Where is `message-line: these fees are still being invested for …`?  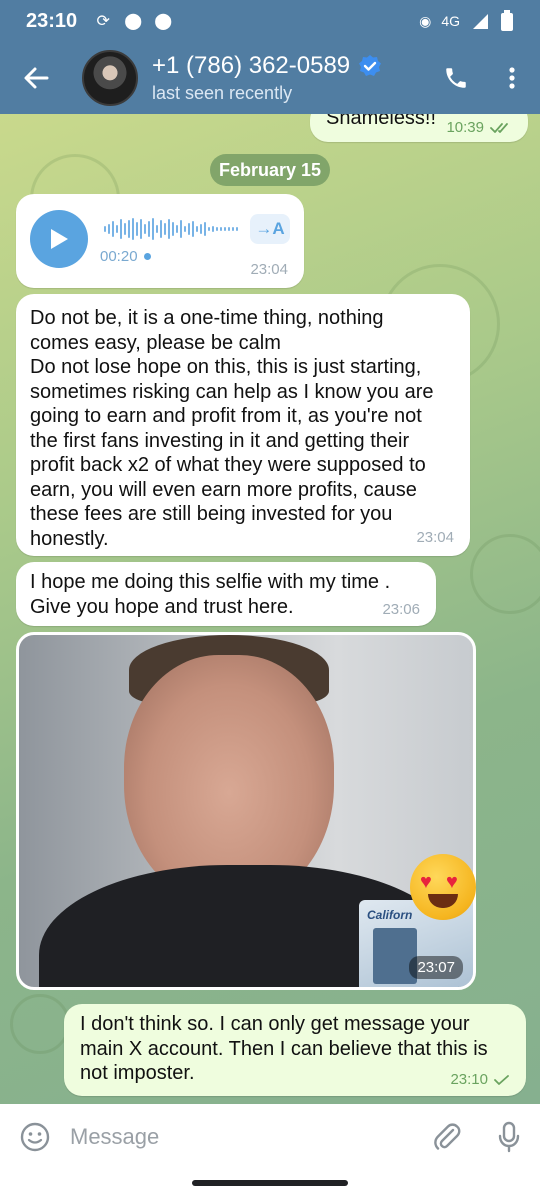 message-line: these fees are still being invested for … is located at coordinates (211, 514).